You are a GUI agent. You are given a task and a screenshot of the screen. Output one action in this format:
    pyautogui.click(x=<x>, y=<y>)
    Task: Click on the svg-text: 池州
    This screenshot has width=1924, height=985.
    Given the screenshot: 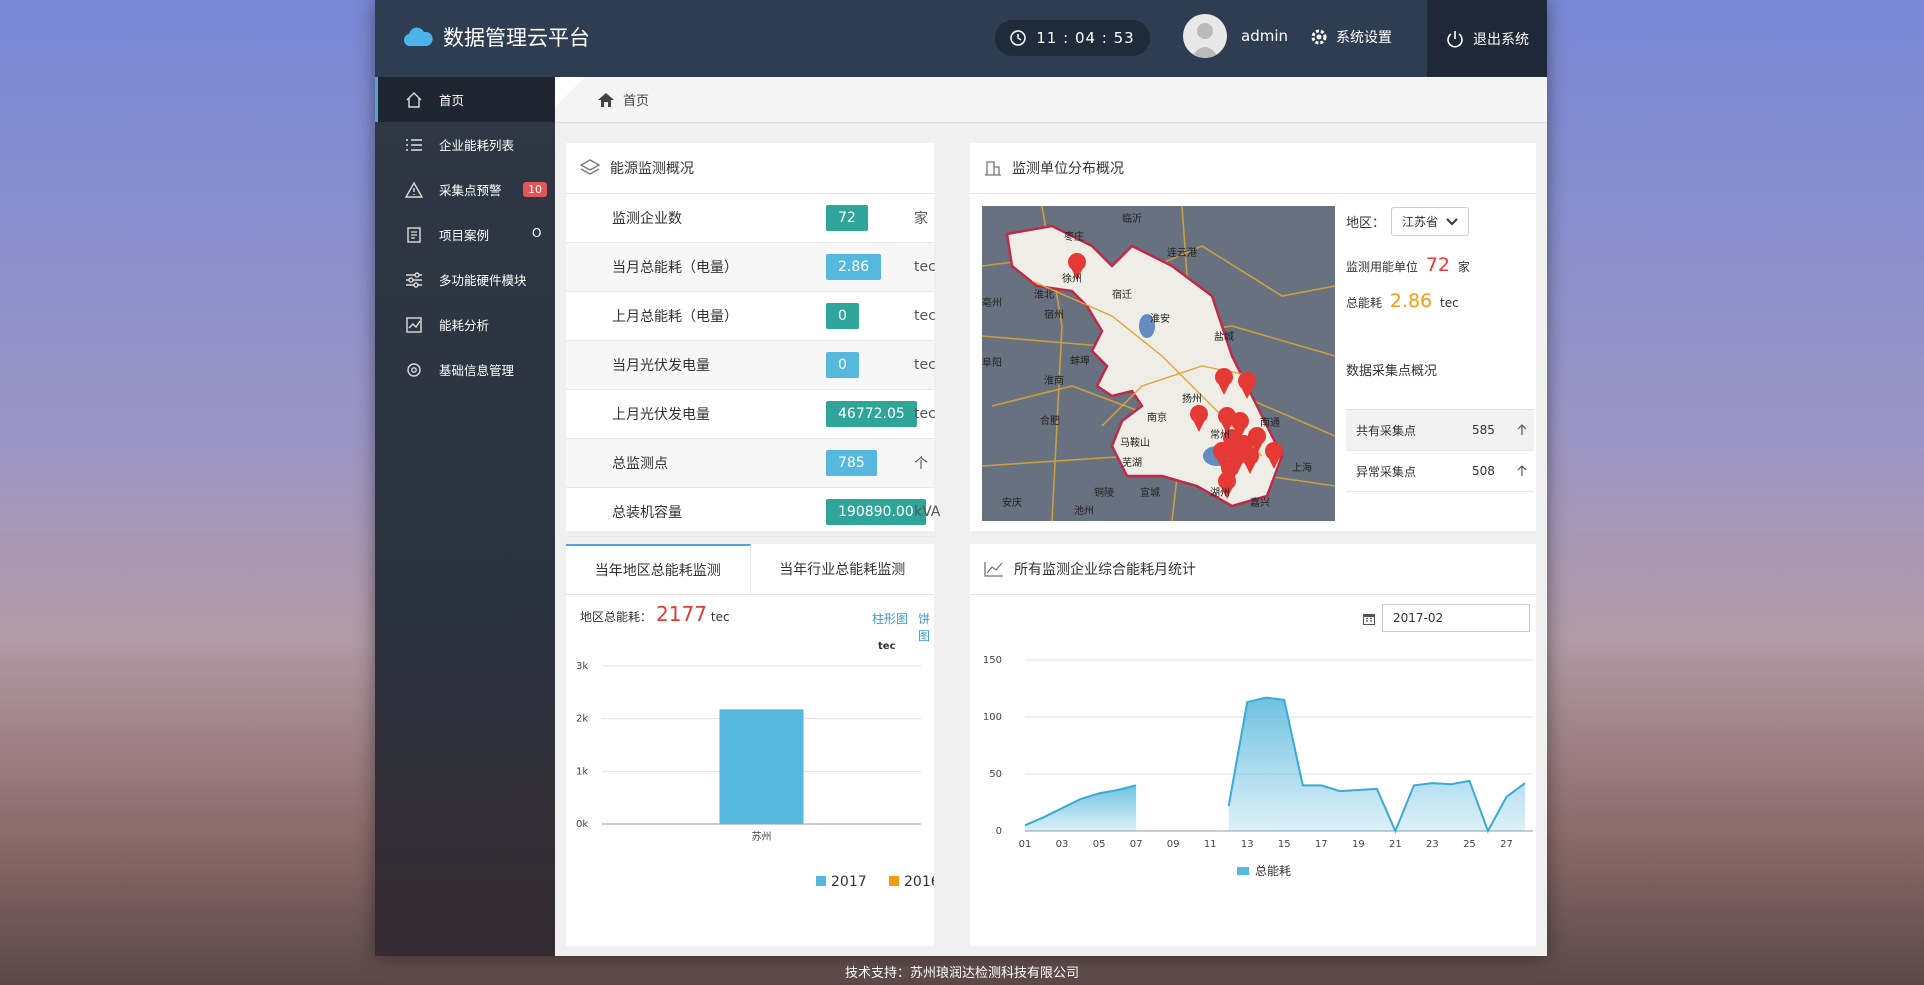 What is the action you would take?
    pyautogui.click(x=1084, y=510)
    